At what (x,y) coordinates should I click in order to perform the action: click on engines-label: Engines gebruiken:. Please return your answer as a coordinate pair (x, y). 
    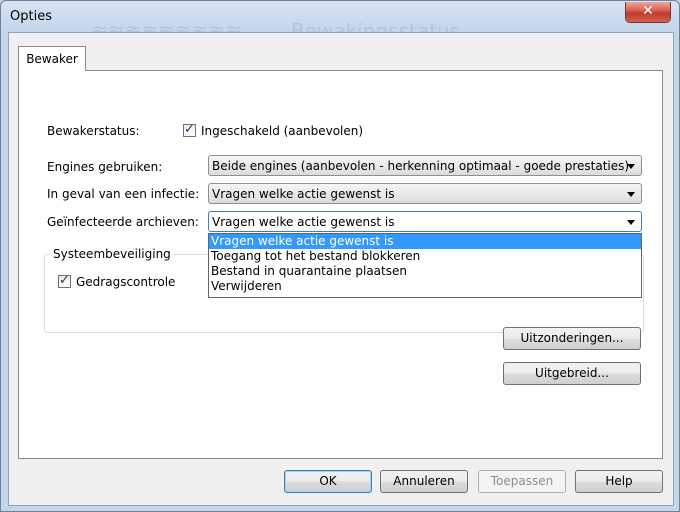
    Looking at the image, I should click on (105, 167).